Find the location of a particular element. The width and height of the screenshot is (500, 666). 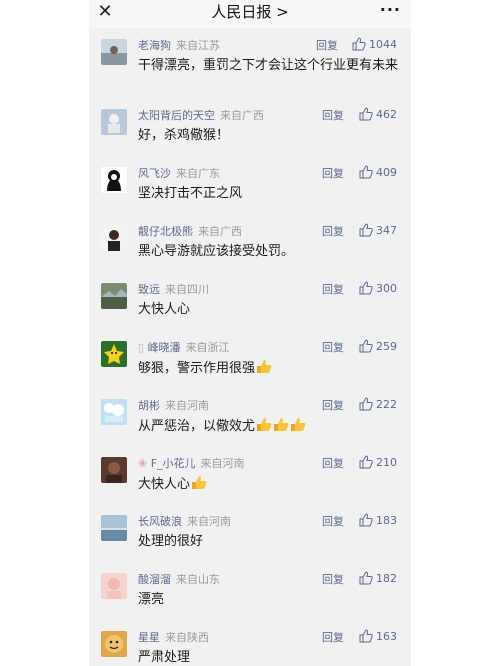

like-count: 347 is located at coordinates (386, 230).